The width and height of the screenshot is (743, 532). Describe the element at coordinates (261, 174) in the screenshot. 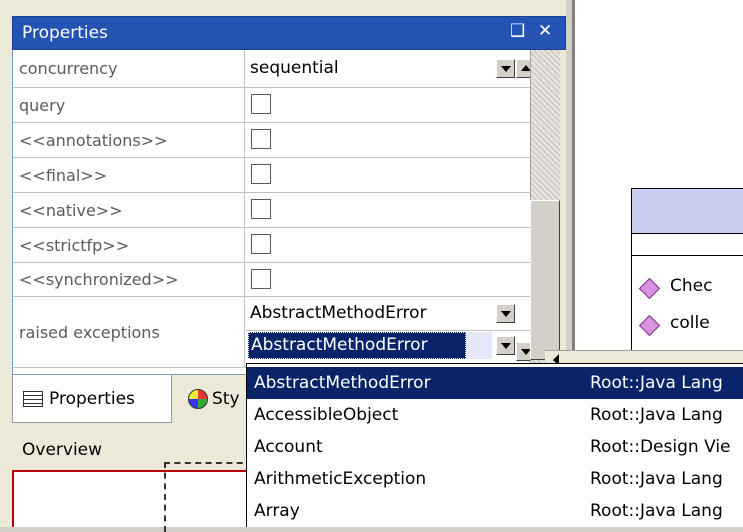

I see `final-checkbox` at that location.